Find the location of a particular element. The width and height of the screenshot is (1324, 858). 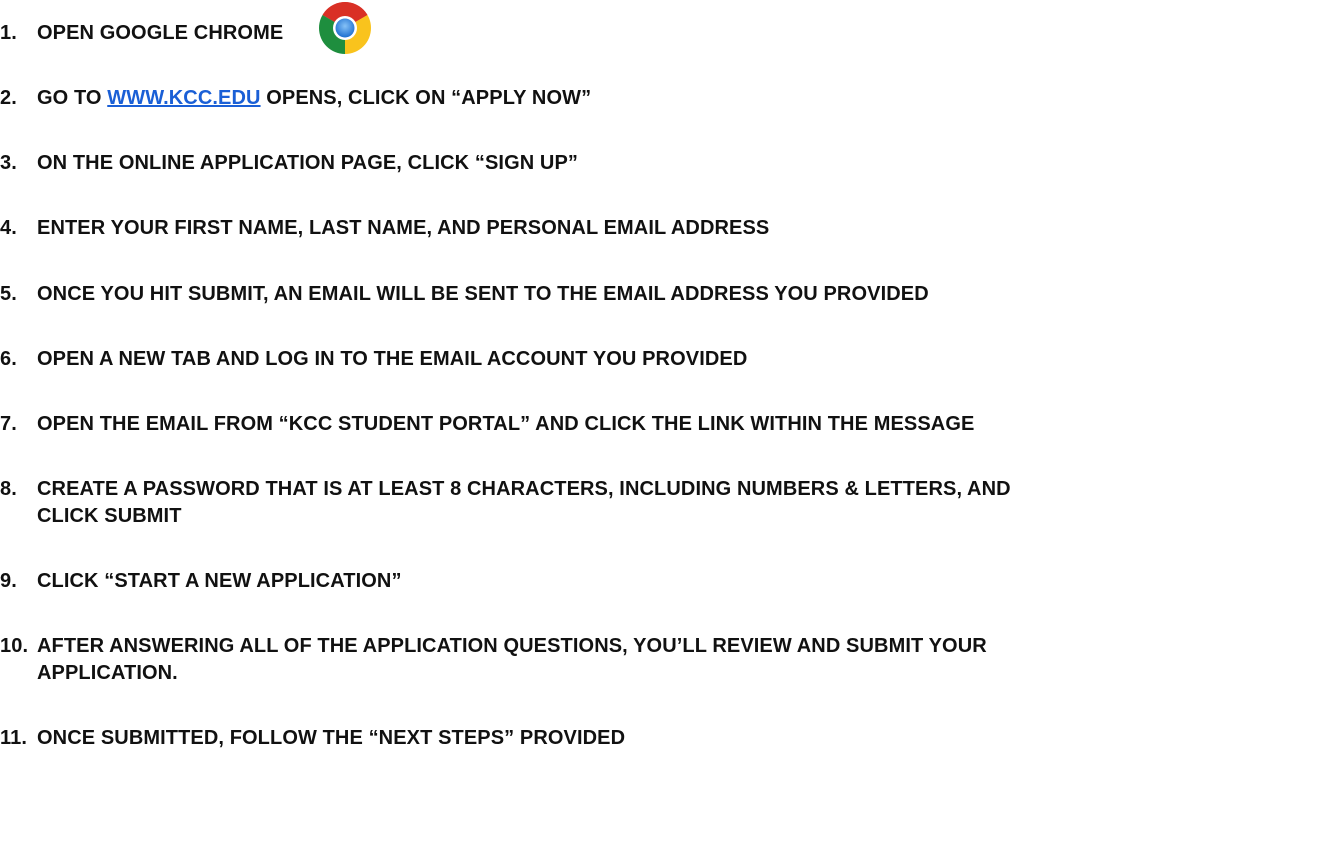

step-number: 9. is located at coordinates (8, 581).